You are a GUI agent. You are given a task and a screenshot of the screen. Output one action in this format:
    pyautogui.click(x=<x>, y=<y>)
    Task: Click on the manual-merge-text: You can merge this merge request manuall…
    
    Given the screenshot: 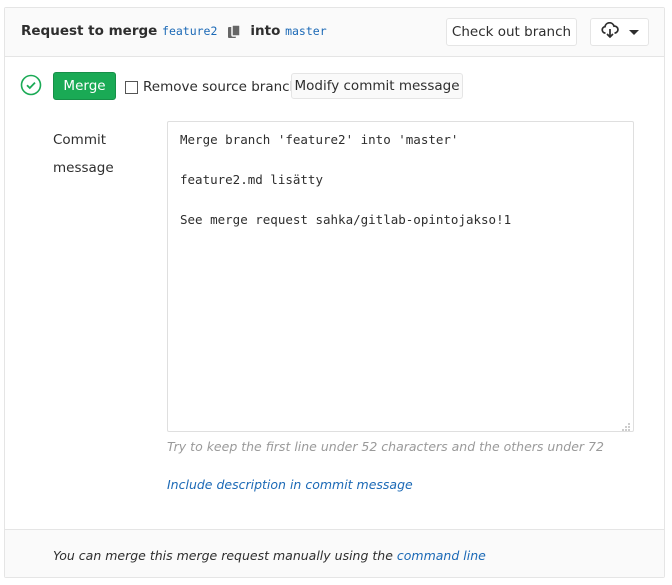 What is the action you would take?
    pyautogui.click(x=223, y=555)
    